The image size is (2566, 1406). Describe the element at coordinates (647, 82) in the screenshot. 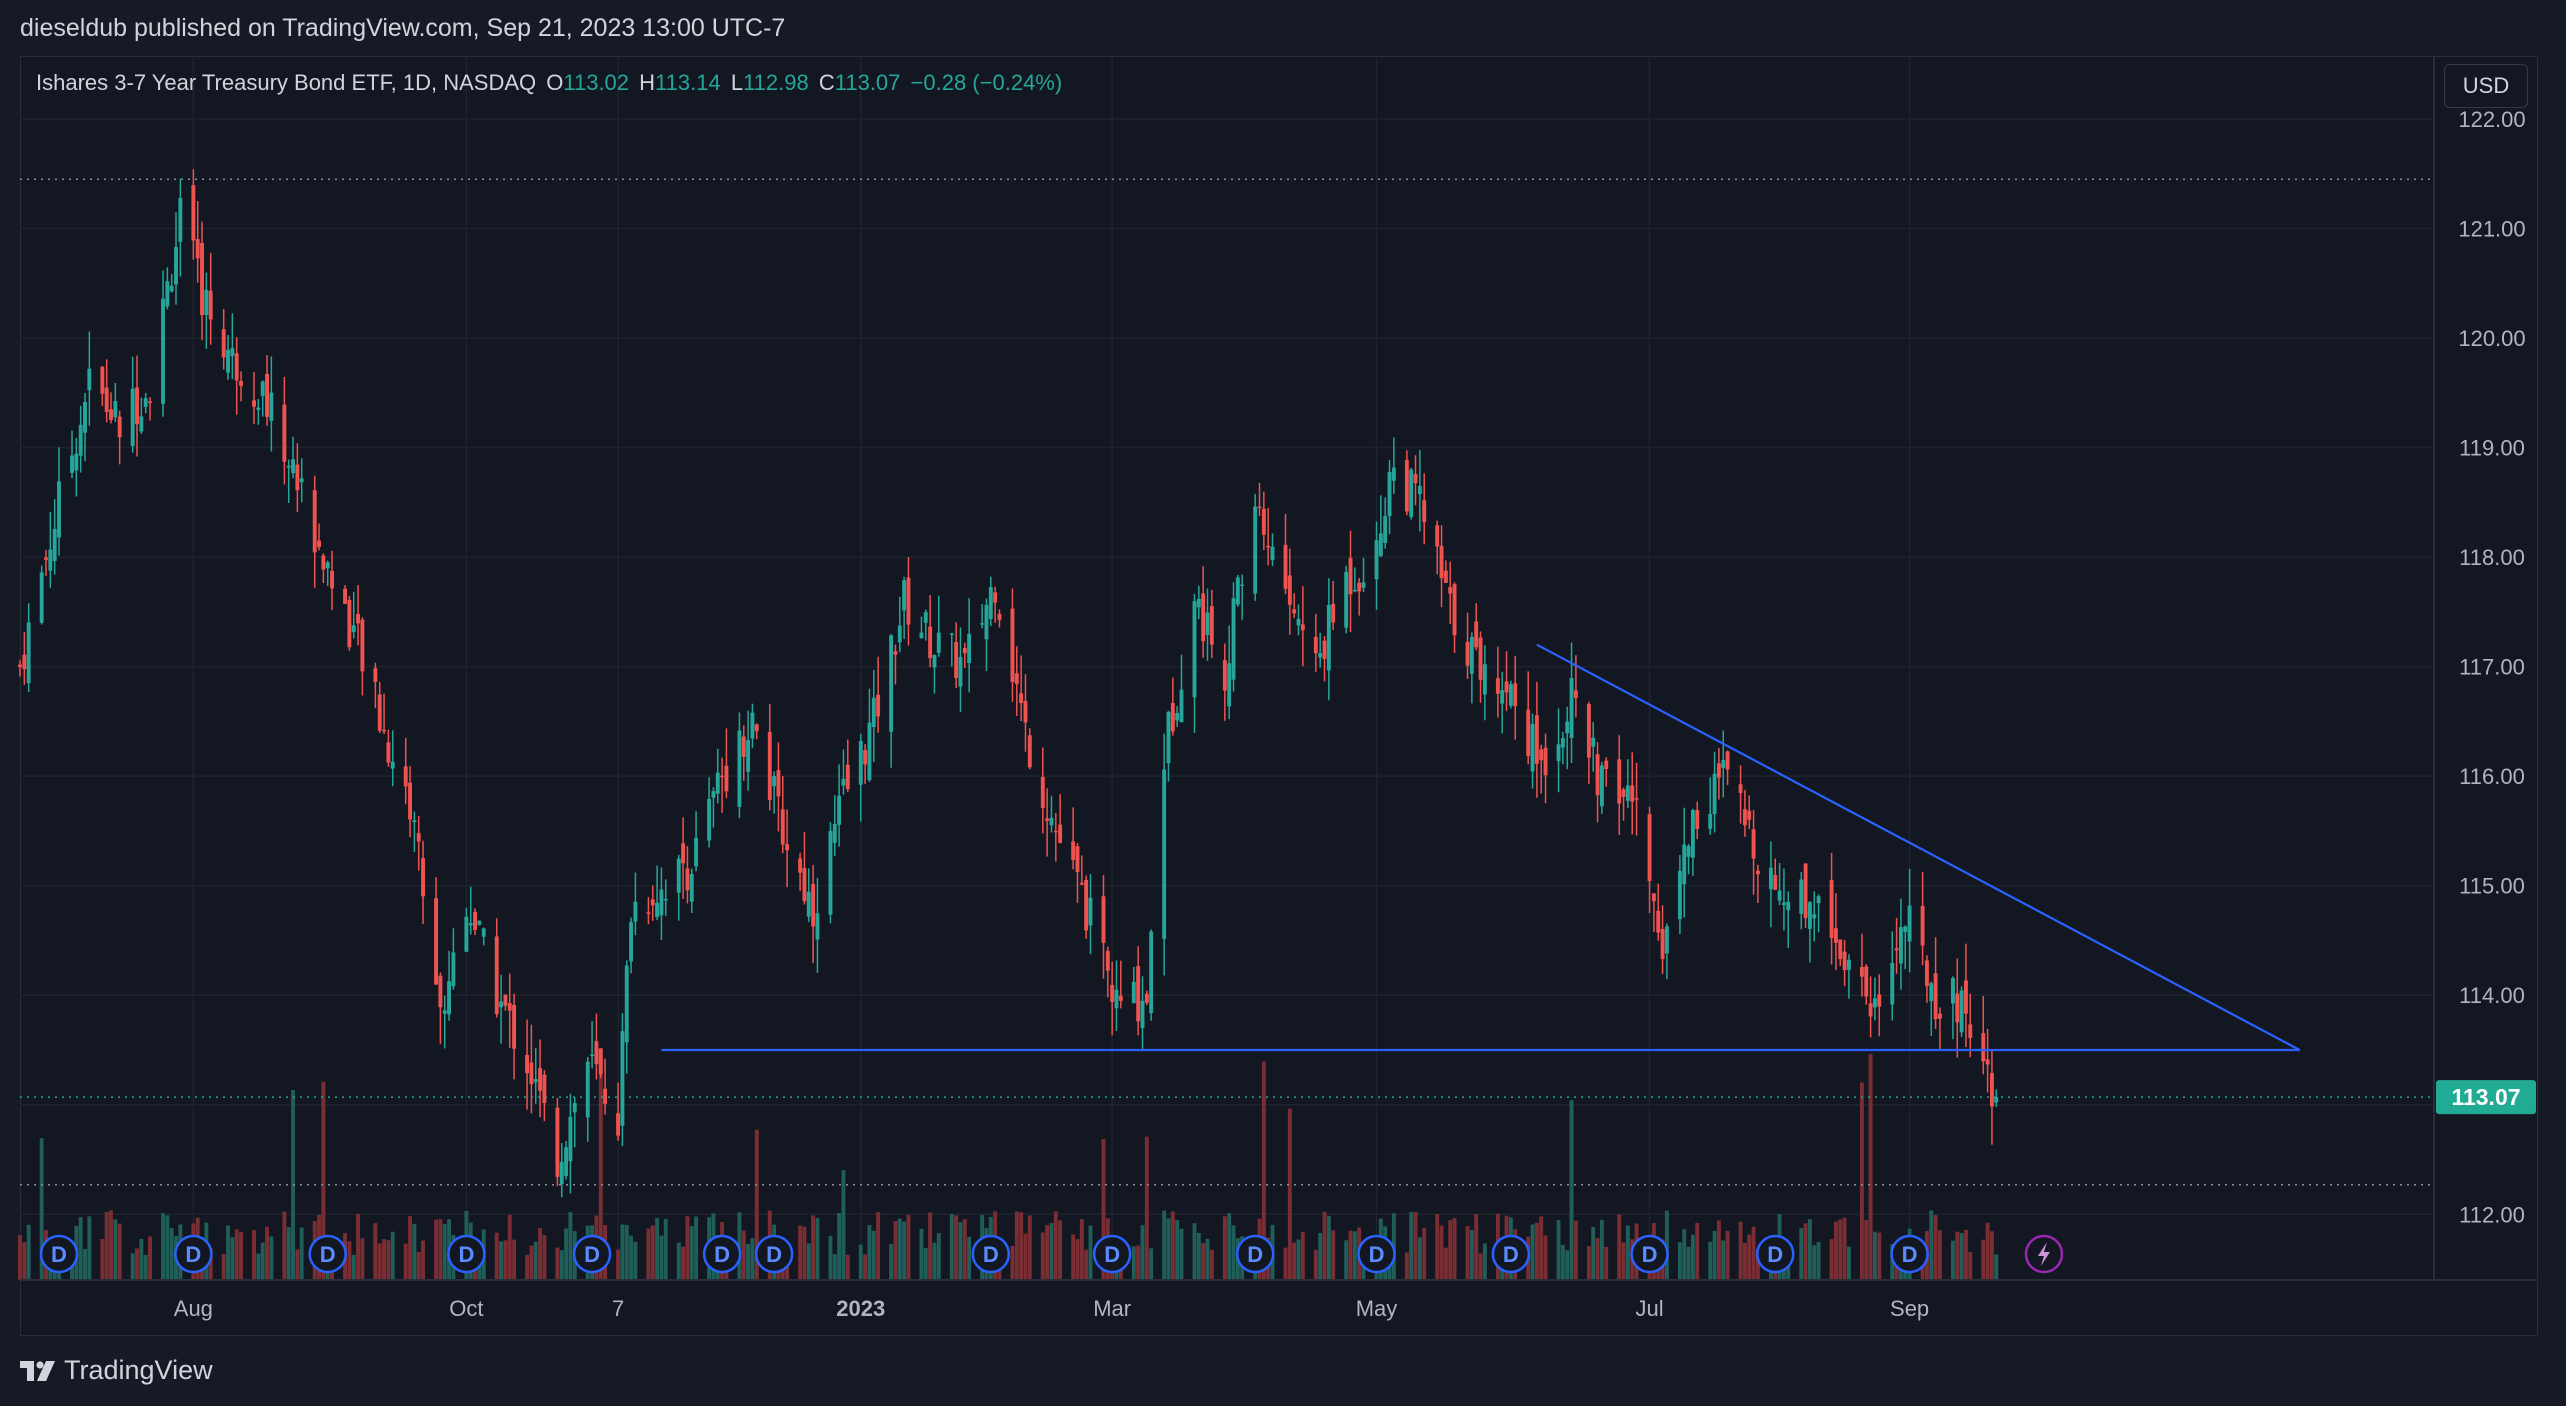

I see `high-label: H` at that location.